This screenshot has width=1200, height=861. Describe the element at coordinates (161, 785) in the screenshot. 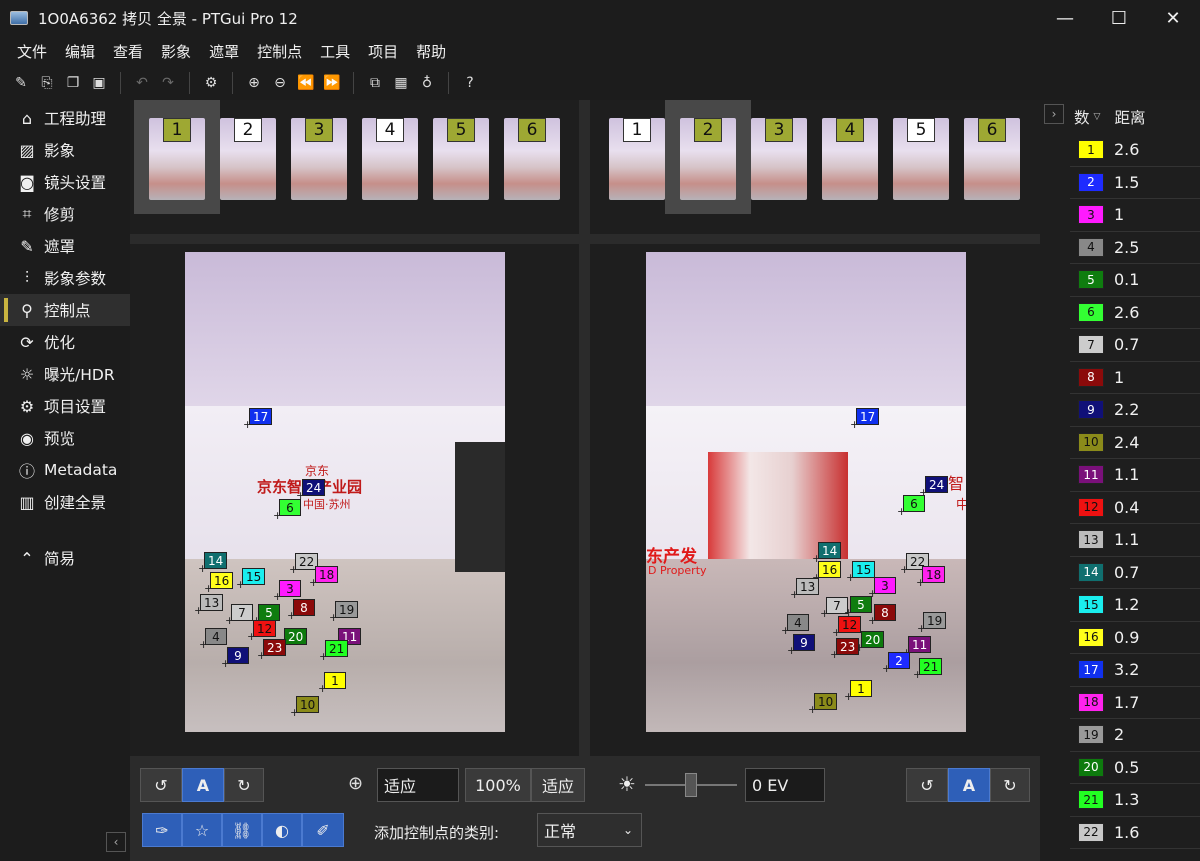

I see `rotate-left-button: ↺` at that location.